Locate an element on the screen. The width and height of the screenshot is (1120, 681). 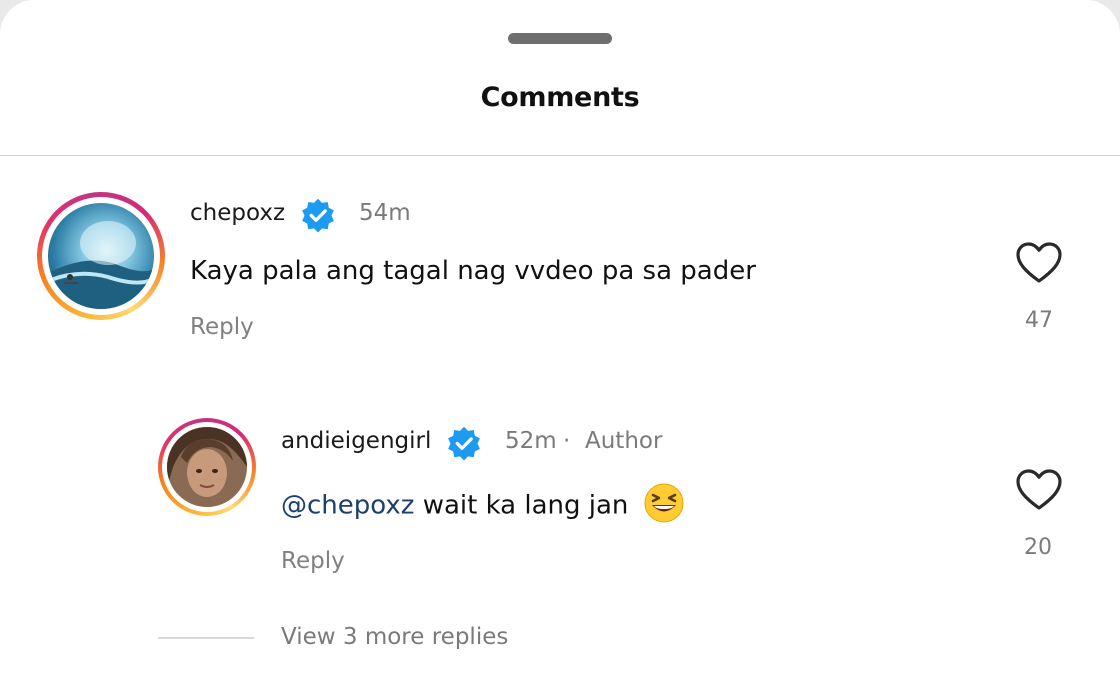
like-count: 47 is located at coordinates (1039, 320).